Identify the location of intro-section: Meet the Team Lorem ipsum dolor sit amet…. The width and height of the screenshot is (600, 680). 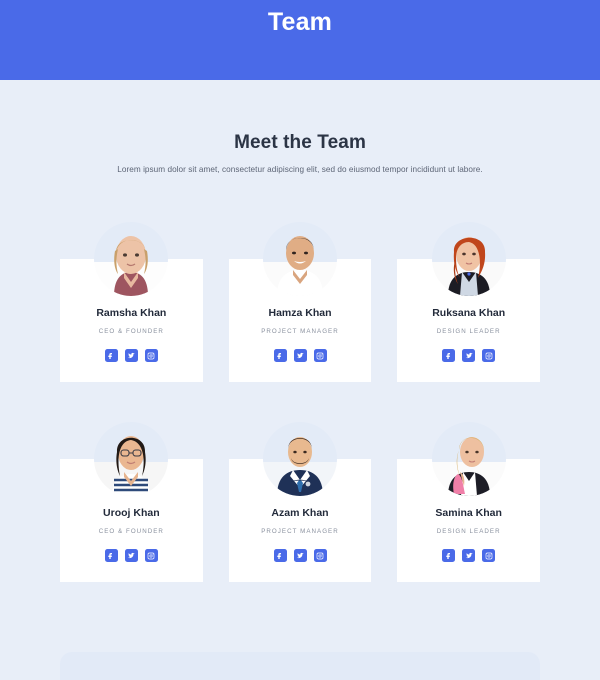
(300, 127).